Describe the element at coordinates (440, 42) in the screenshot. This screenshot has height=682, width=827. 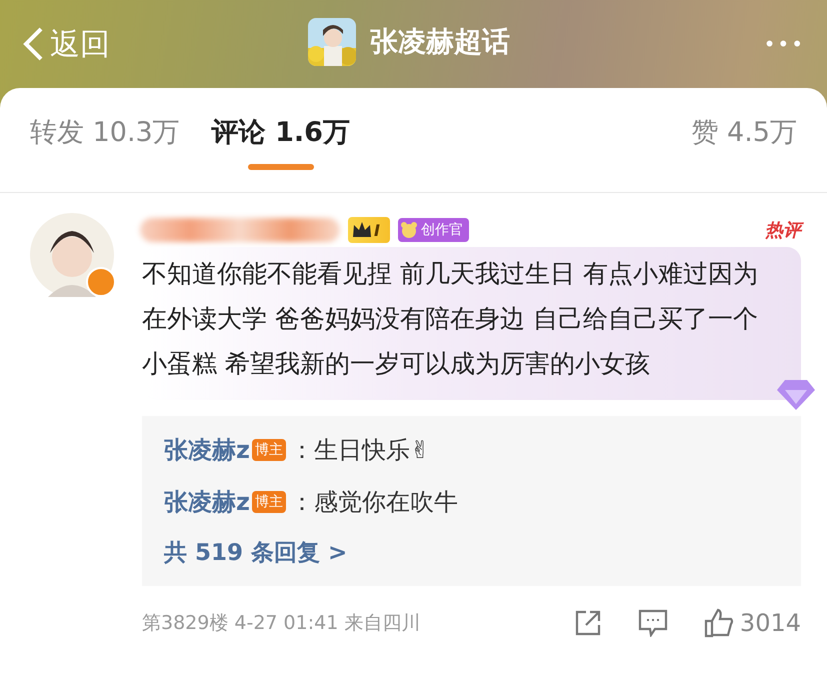
I see `page-title: 张凌赫超话` at that location.